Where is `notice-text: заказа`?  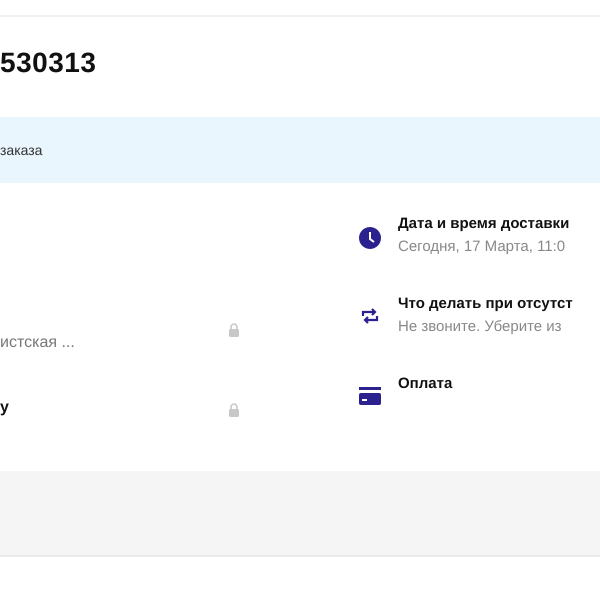
notice-text: заказа is located at coordinates (21, 150).